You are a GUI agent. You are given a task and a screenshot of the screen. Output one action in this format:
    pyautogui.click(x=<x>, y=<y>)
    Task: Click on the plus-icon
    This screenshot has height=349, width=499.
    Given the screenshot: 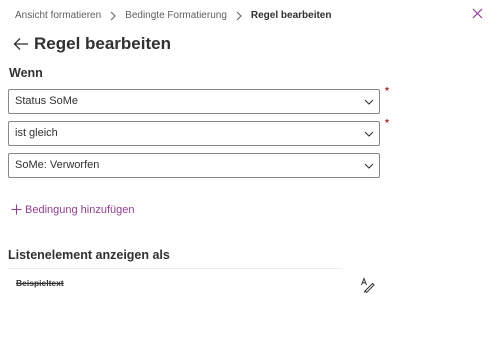 What is the action you would take?
    pyautogui.click(x=16, y=209)
    